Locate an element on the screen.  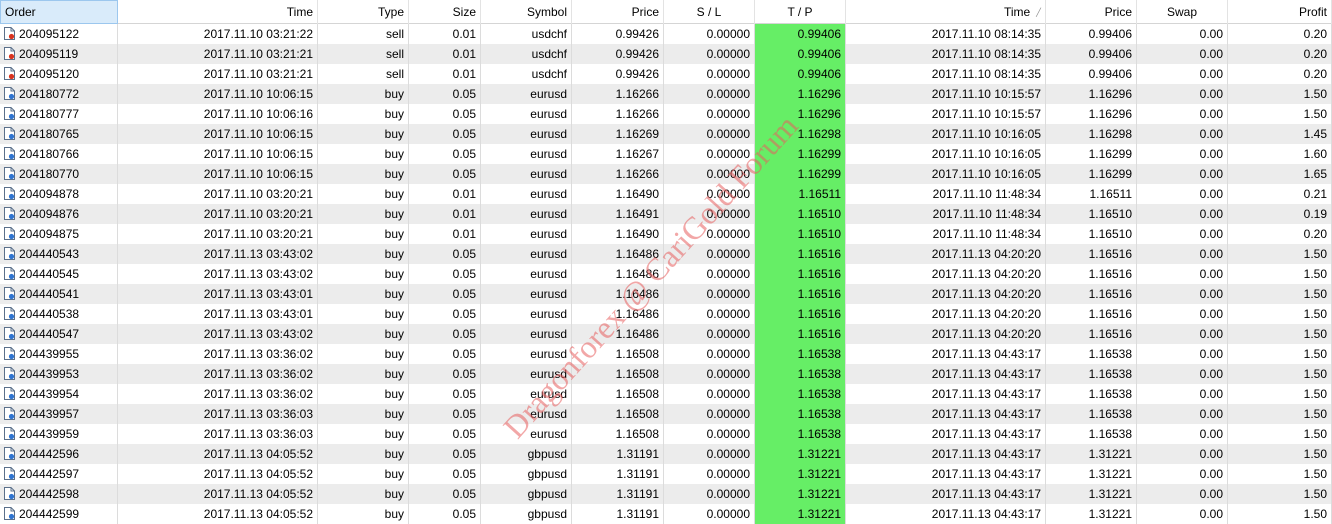
take-profit-cell: 1.16538 is located at coordinates (800, 354).